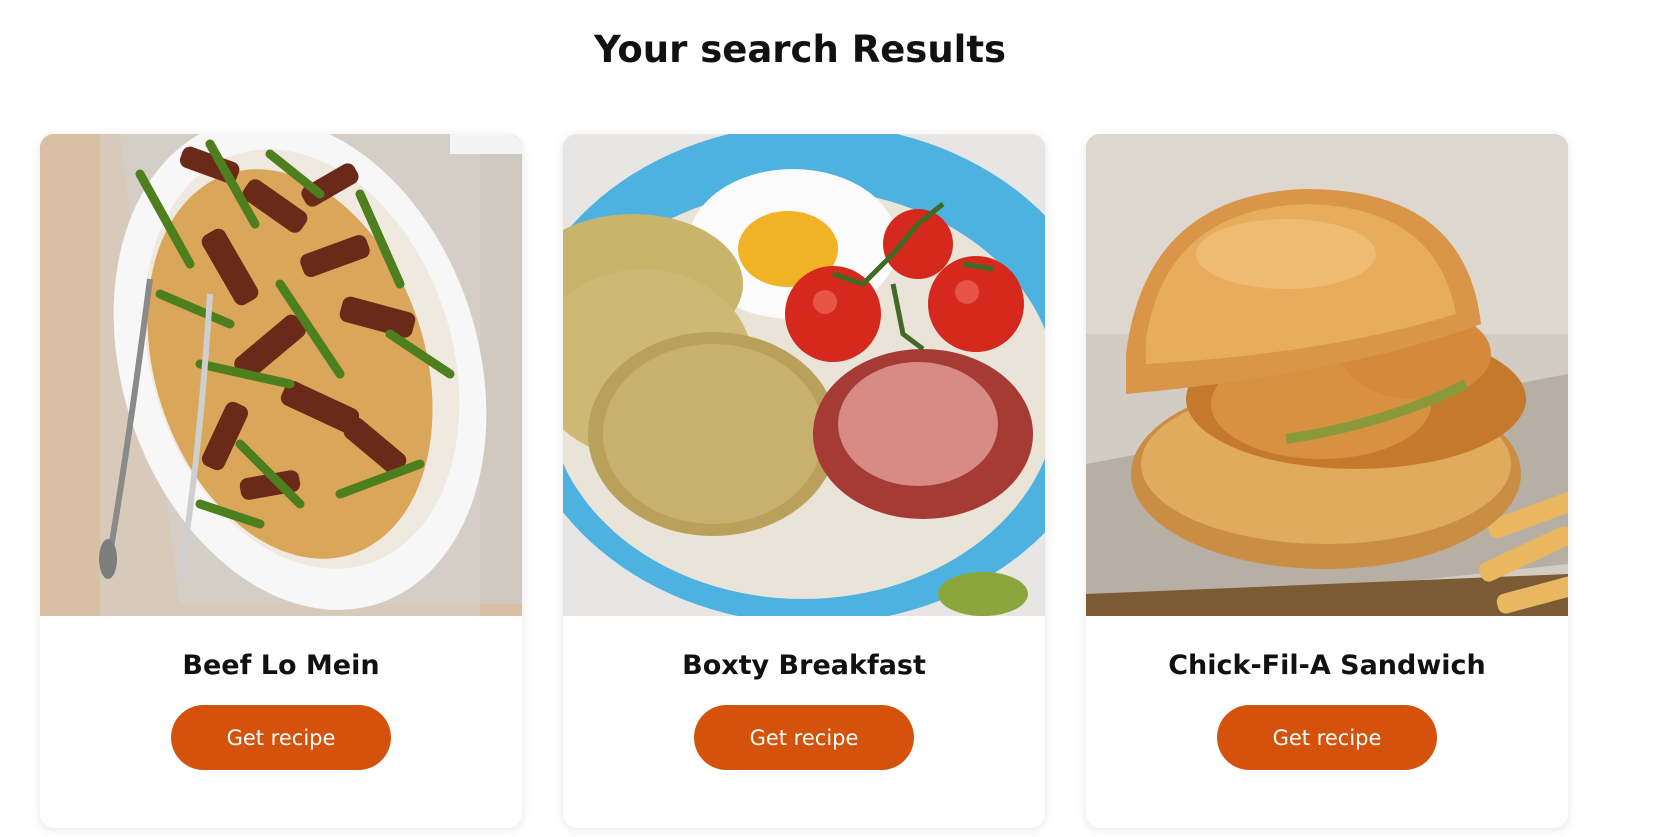 The height and width of the screenshot is (837, 1679). Describe the element at coordinates (1327, 665) in the screenshot. I see `recipe-title: Chick-Fil-A Sandwich` at that location.